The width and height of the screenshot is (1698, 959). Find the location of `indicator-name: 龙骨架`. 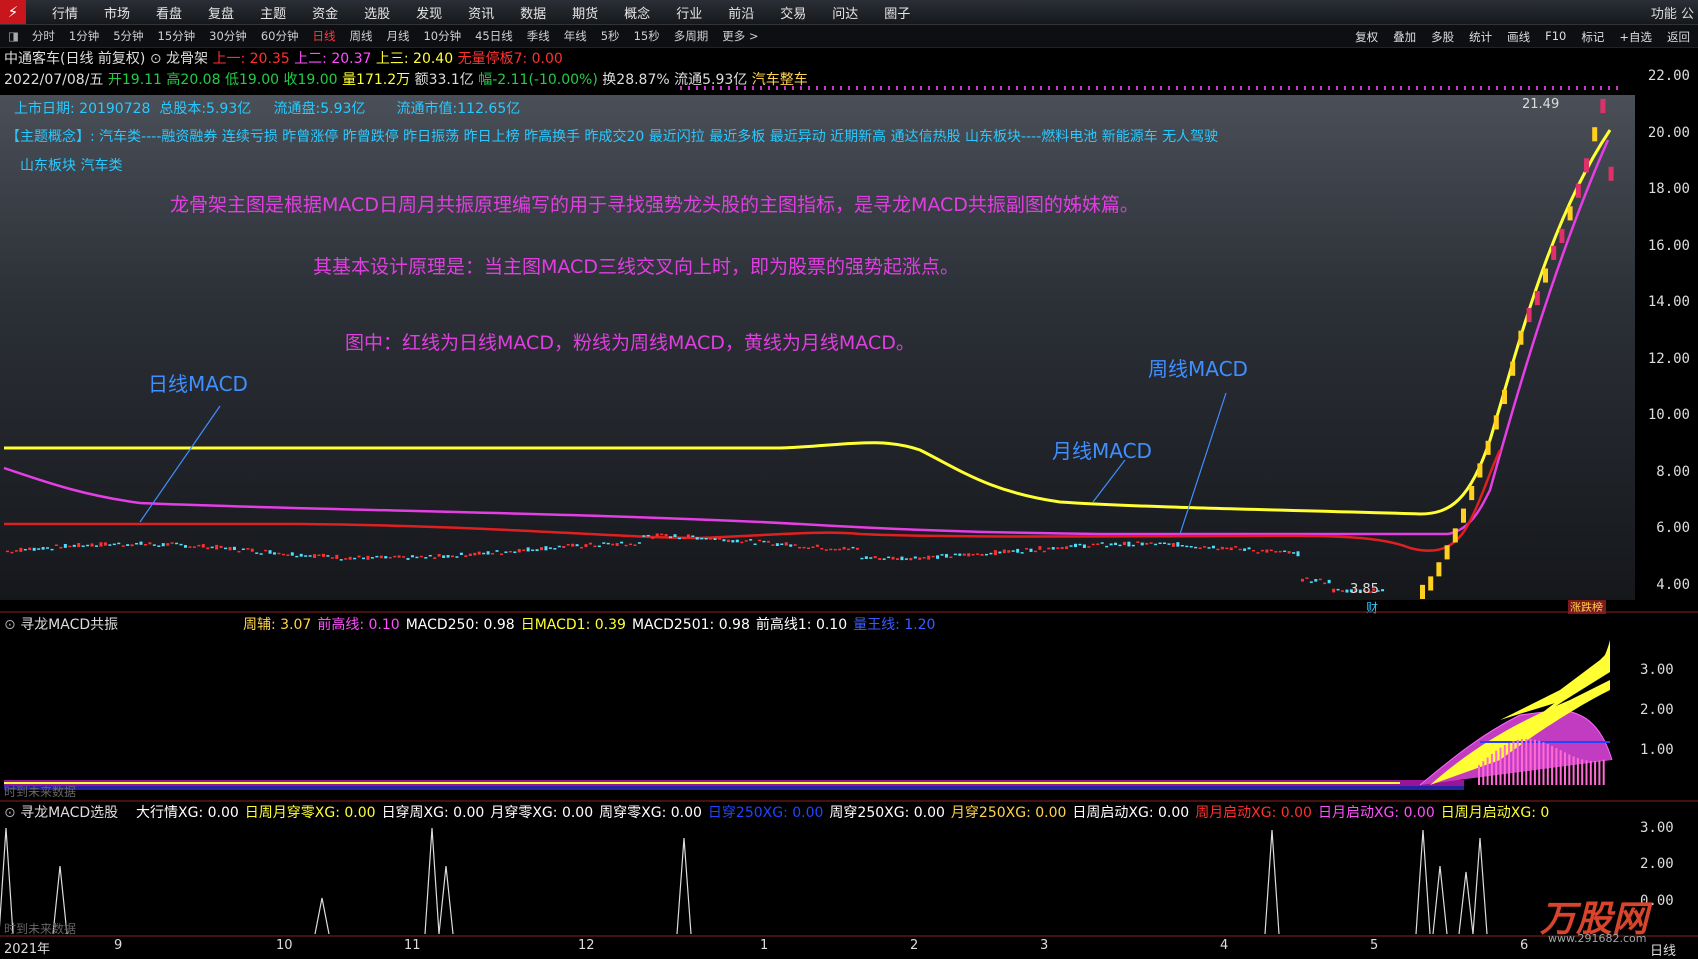

indicator-name: 龙骨架 is located at coordinates (187, 59).